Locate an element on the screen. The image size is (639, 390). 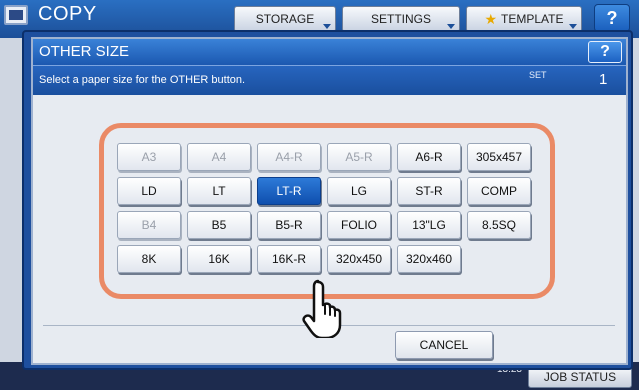
tab-template-label: TEMPLATE is located at coordinates (532, 19).